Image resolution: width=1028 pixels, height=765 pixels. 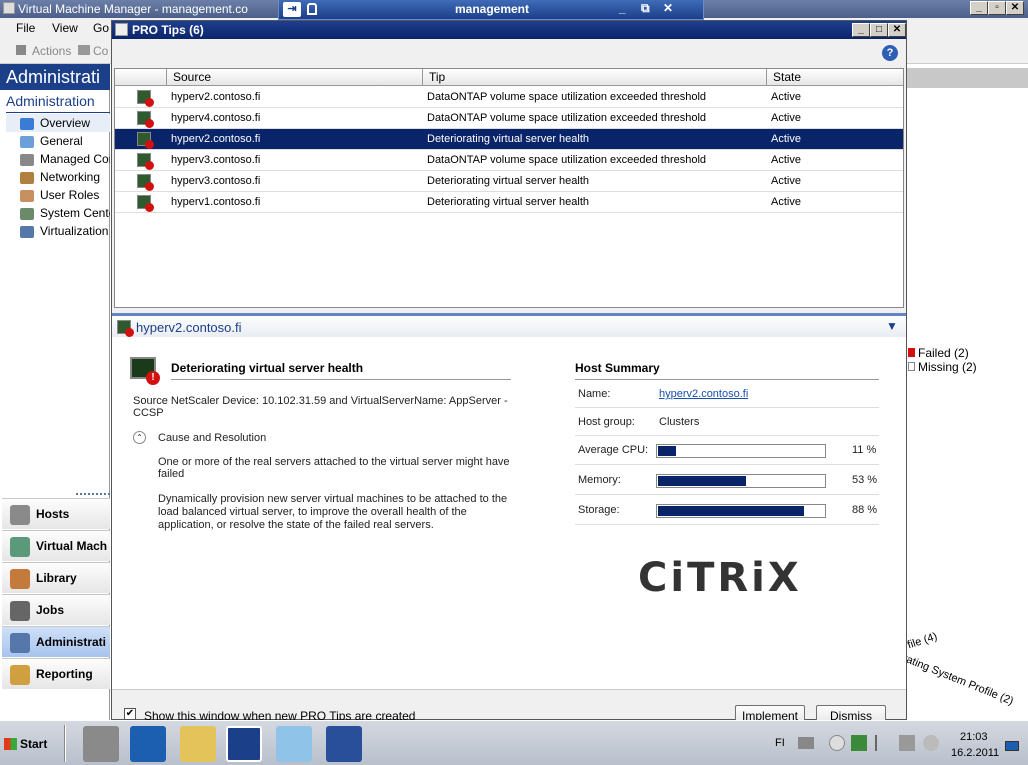 I want to click on vmm-console-icon, so click(x=244, y=744).